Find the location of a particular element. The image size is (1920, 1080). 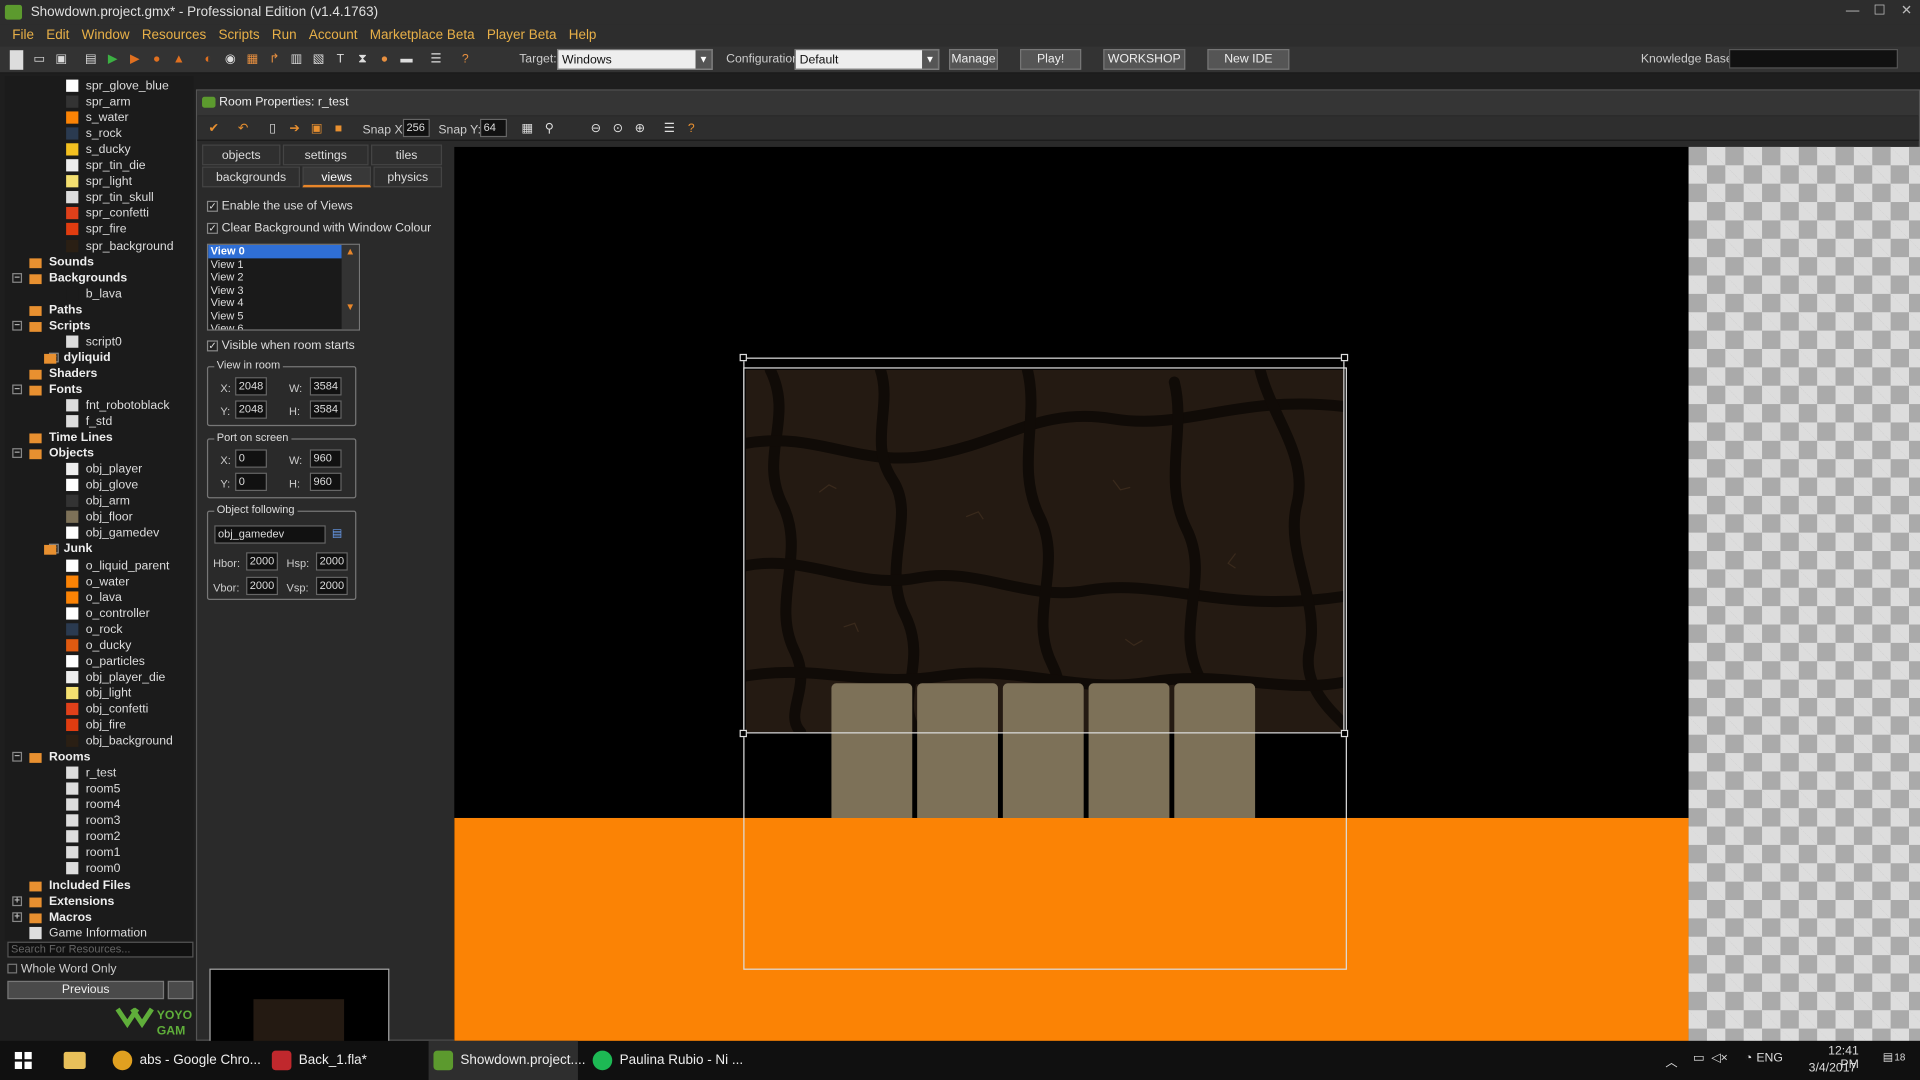

tree-item: spr_glove_blue is located at coordinates (117, 86).